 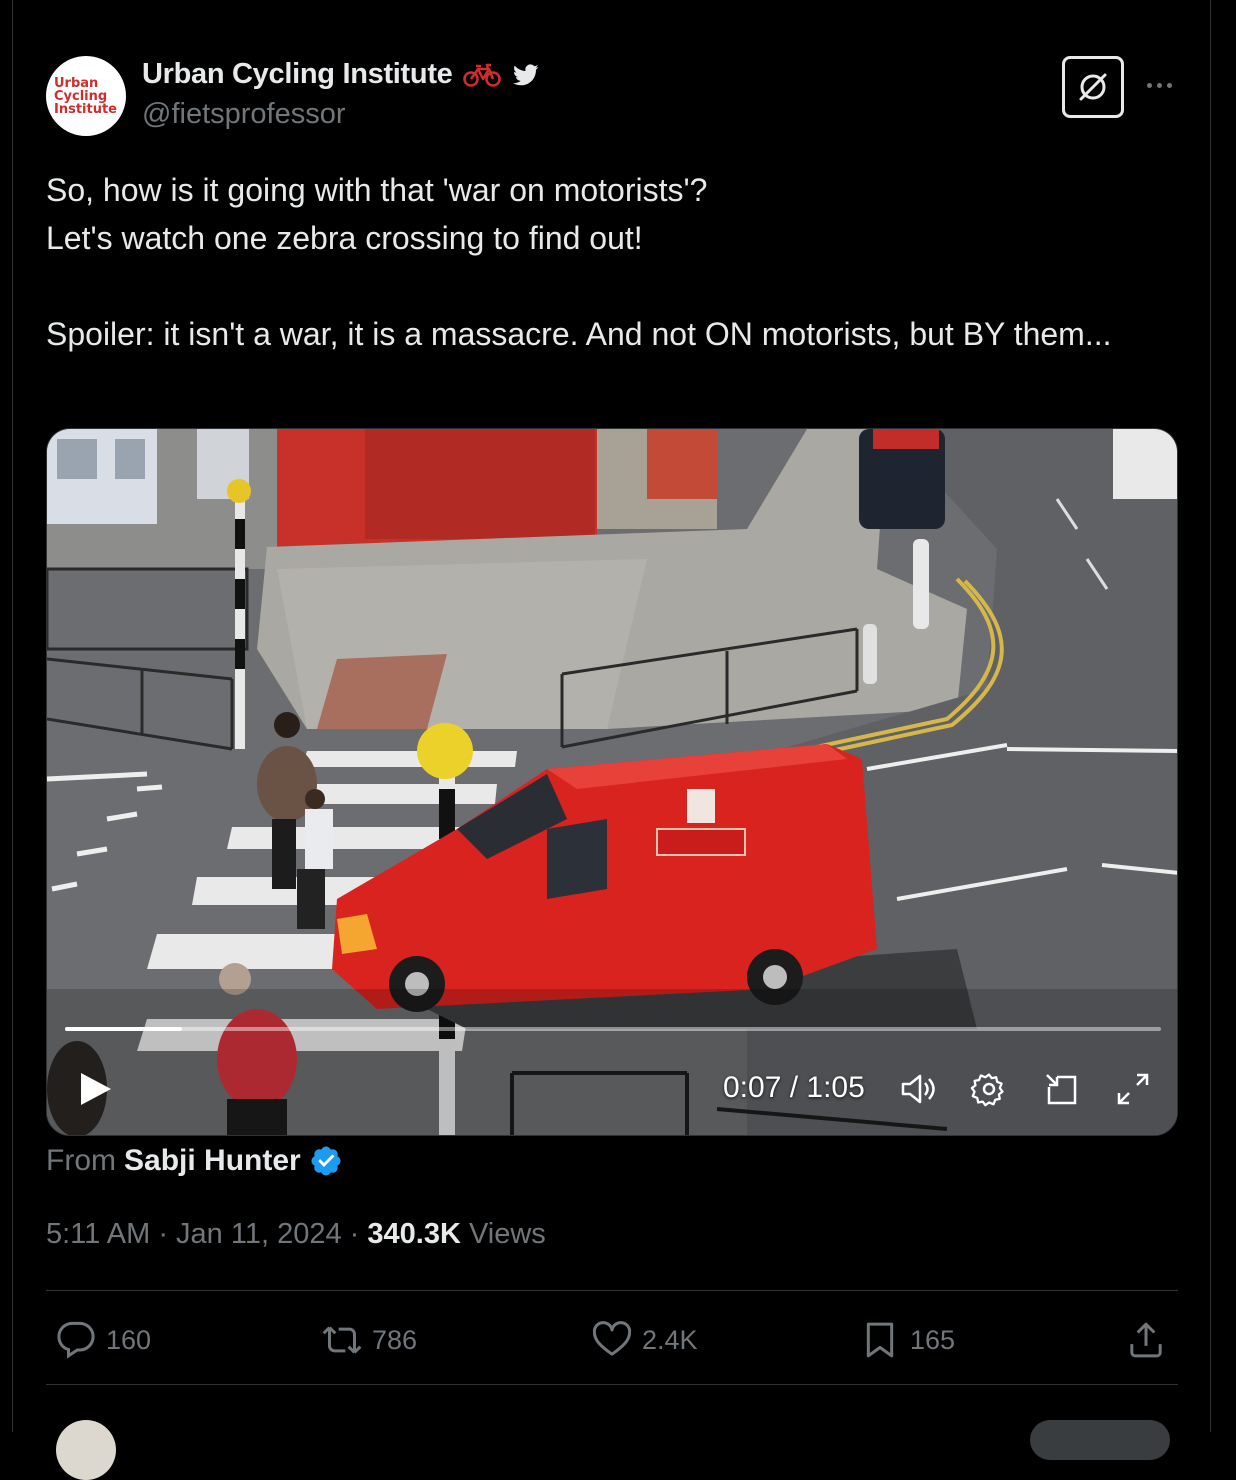 I want to click on grok-icon, so click(x=1093, y=87).